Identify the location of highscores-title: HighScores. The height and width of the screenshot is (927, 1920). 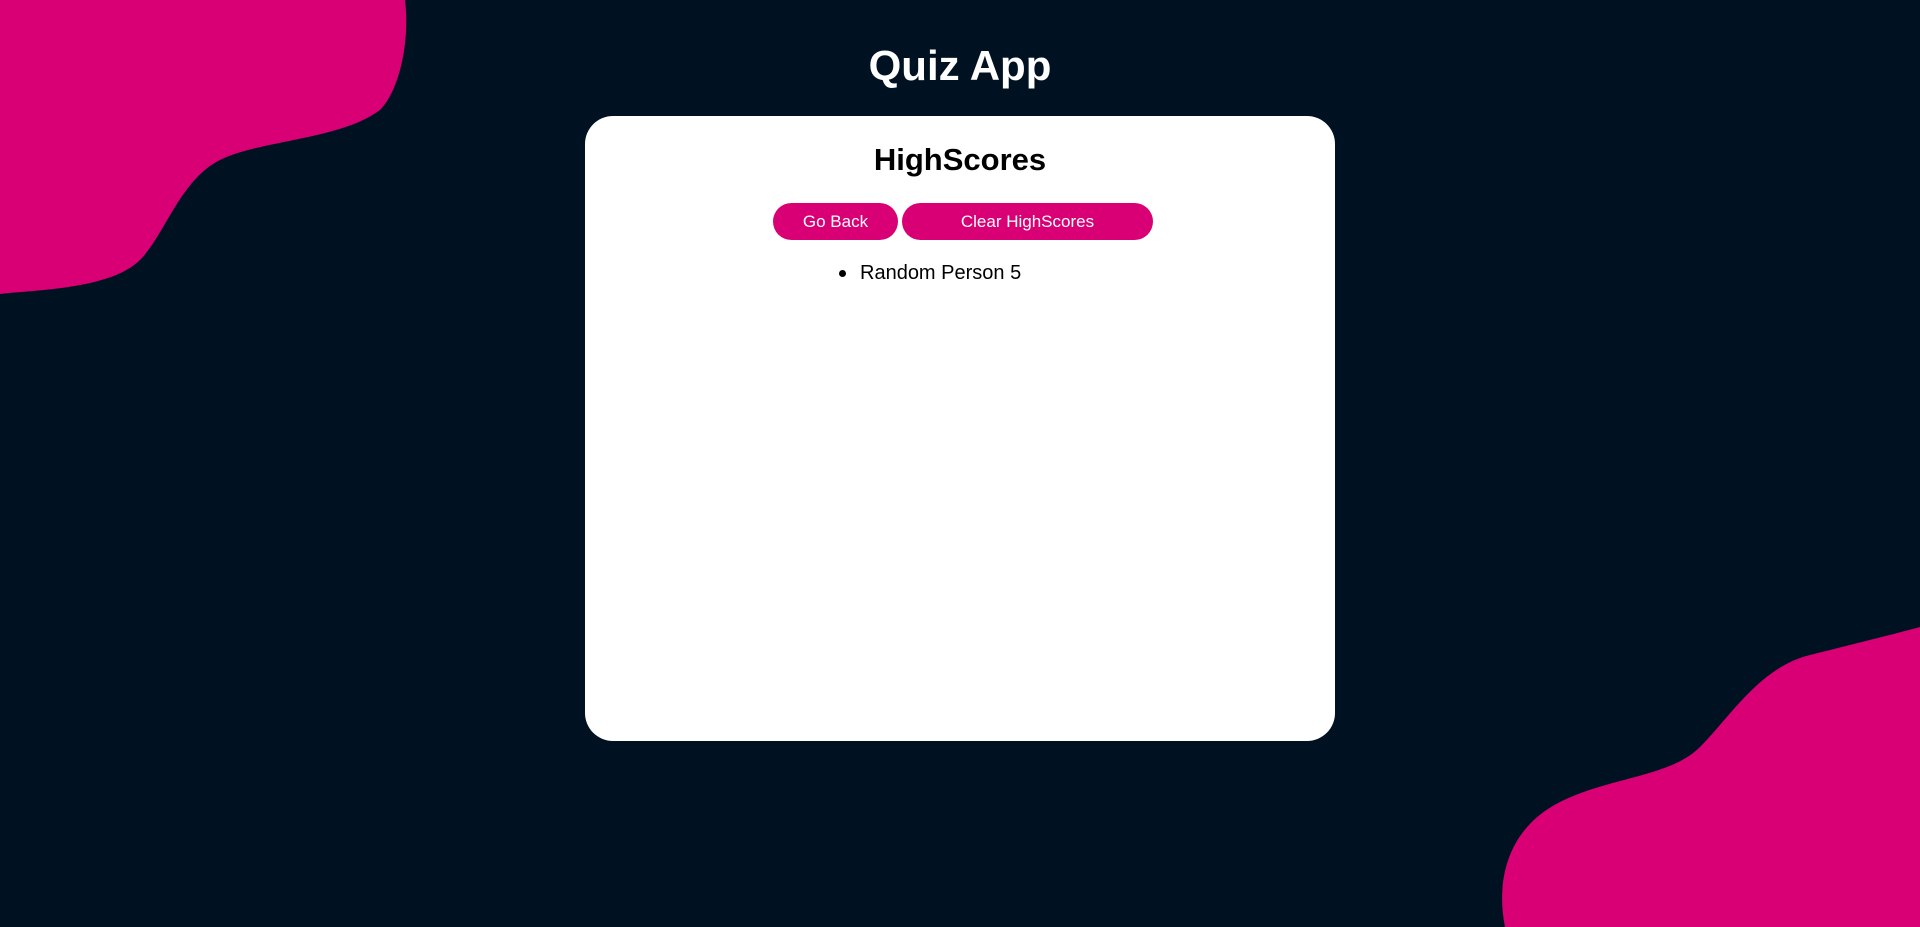
(960, 159).